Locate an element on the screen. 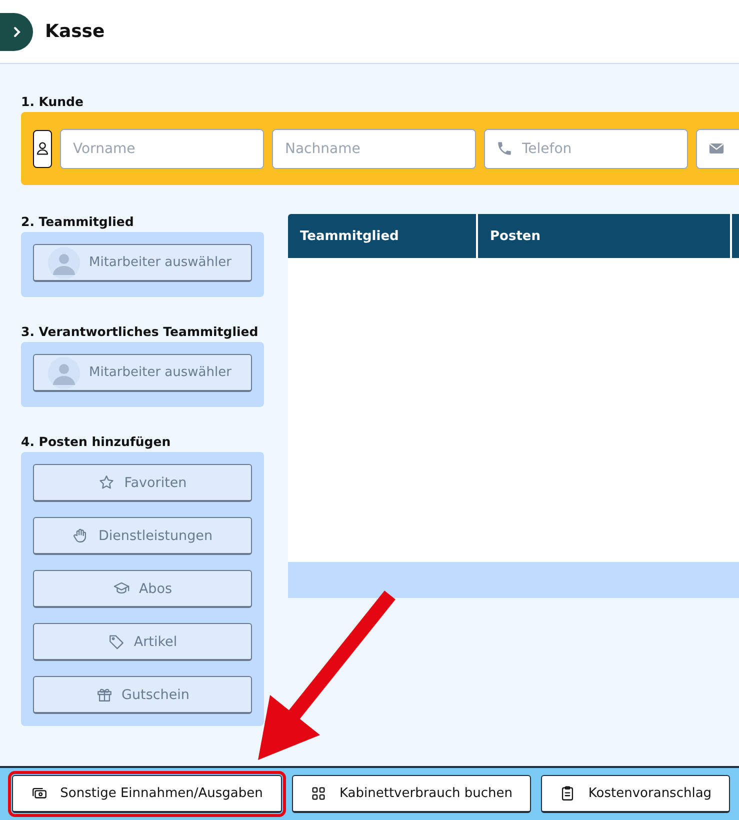 The height and width of the screenshot is (820, 739). section-label: 3. Verantwortliches Teammitglied is located at coordinates (140, 332).